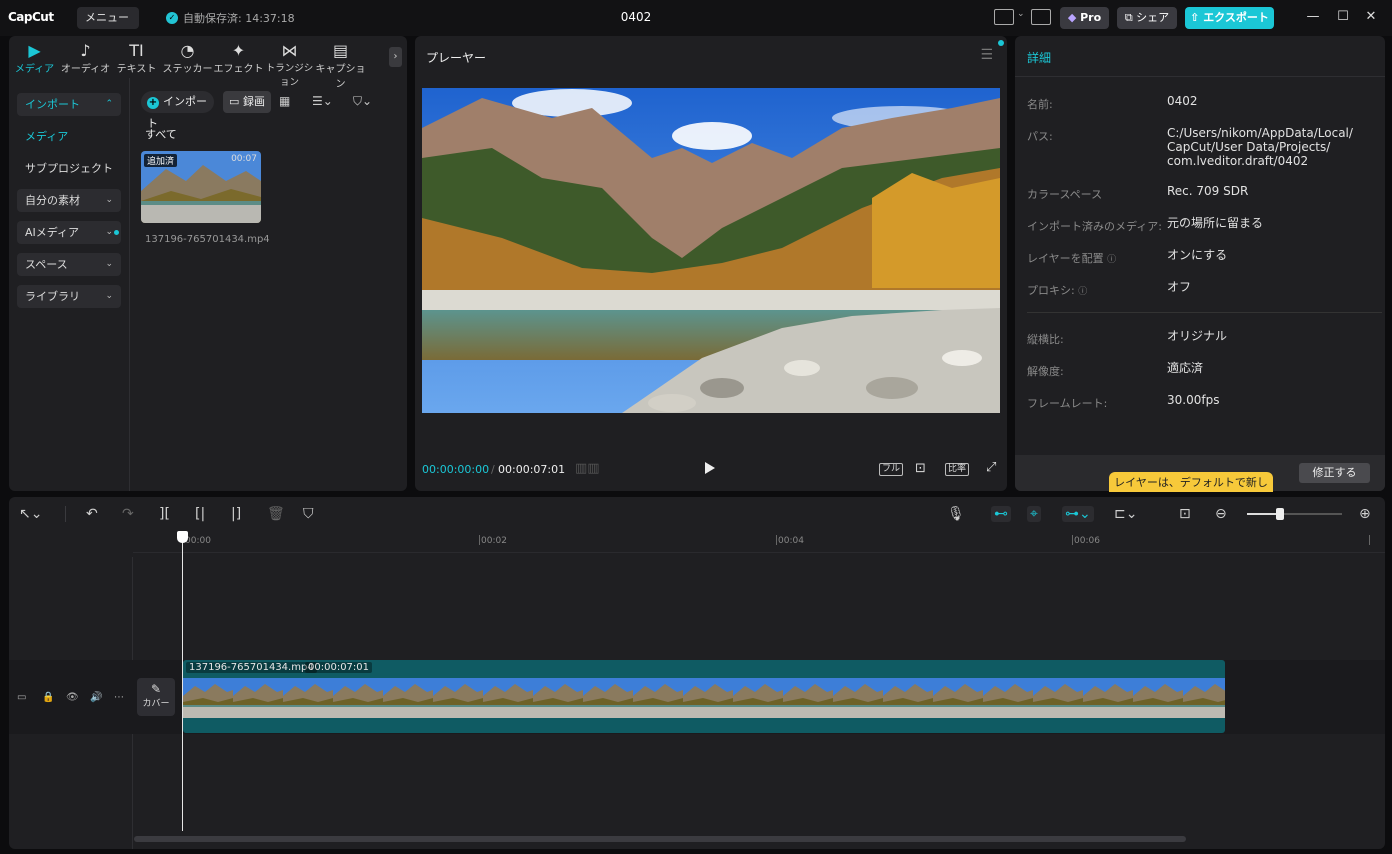 This screenshot has width=1392, height=854. I want to click on delete-icon: 🗑, so click(276, 514).